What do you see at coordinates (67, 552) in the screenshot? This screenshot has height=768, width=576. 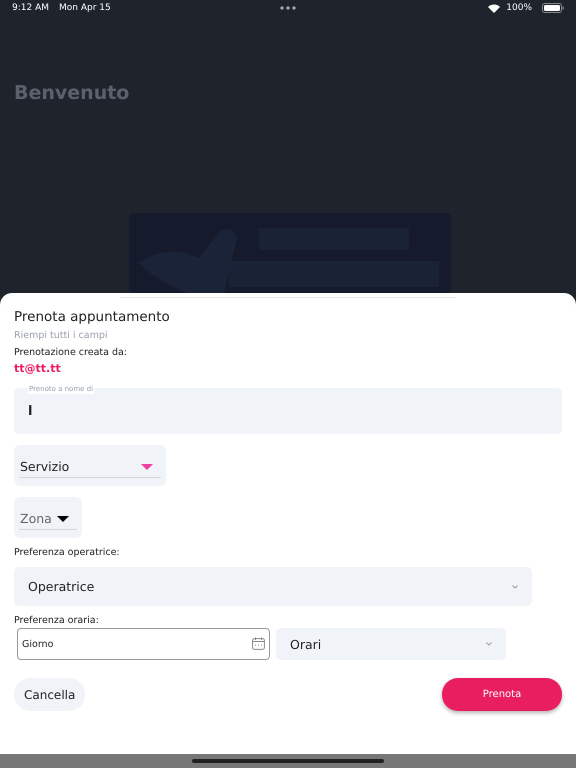 I see `operator-label: Preferenza operatrice:` at bounding box center [67, 552].